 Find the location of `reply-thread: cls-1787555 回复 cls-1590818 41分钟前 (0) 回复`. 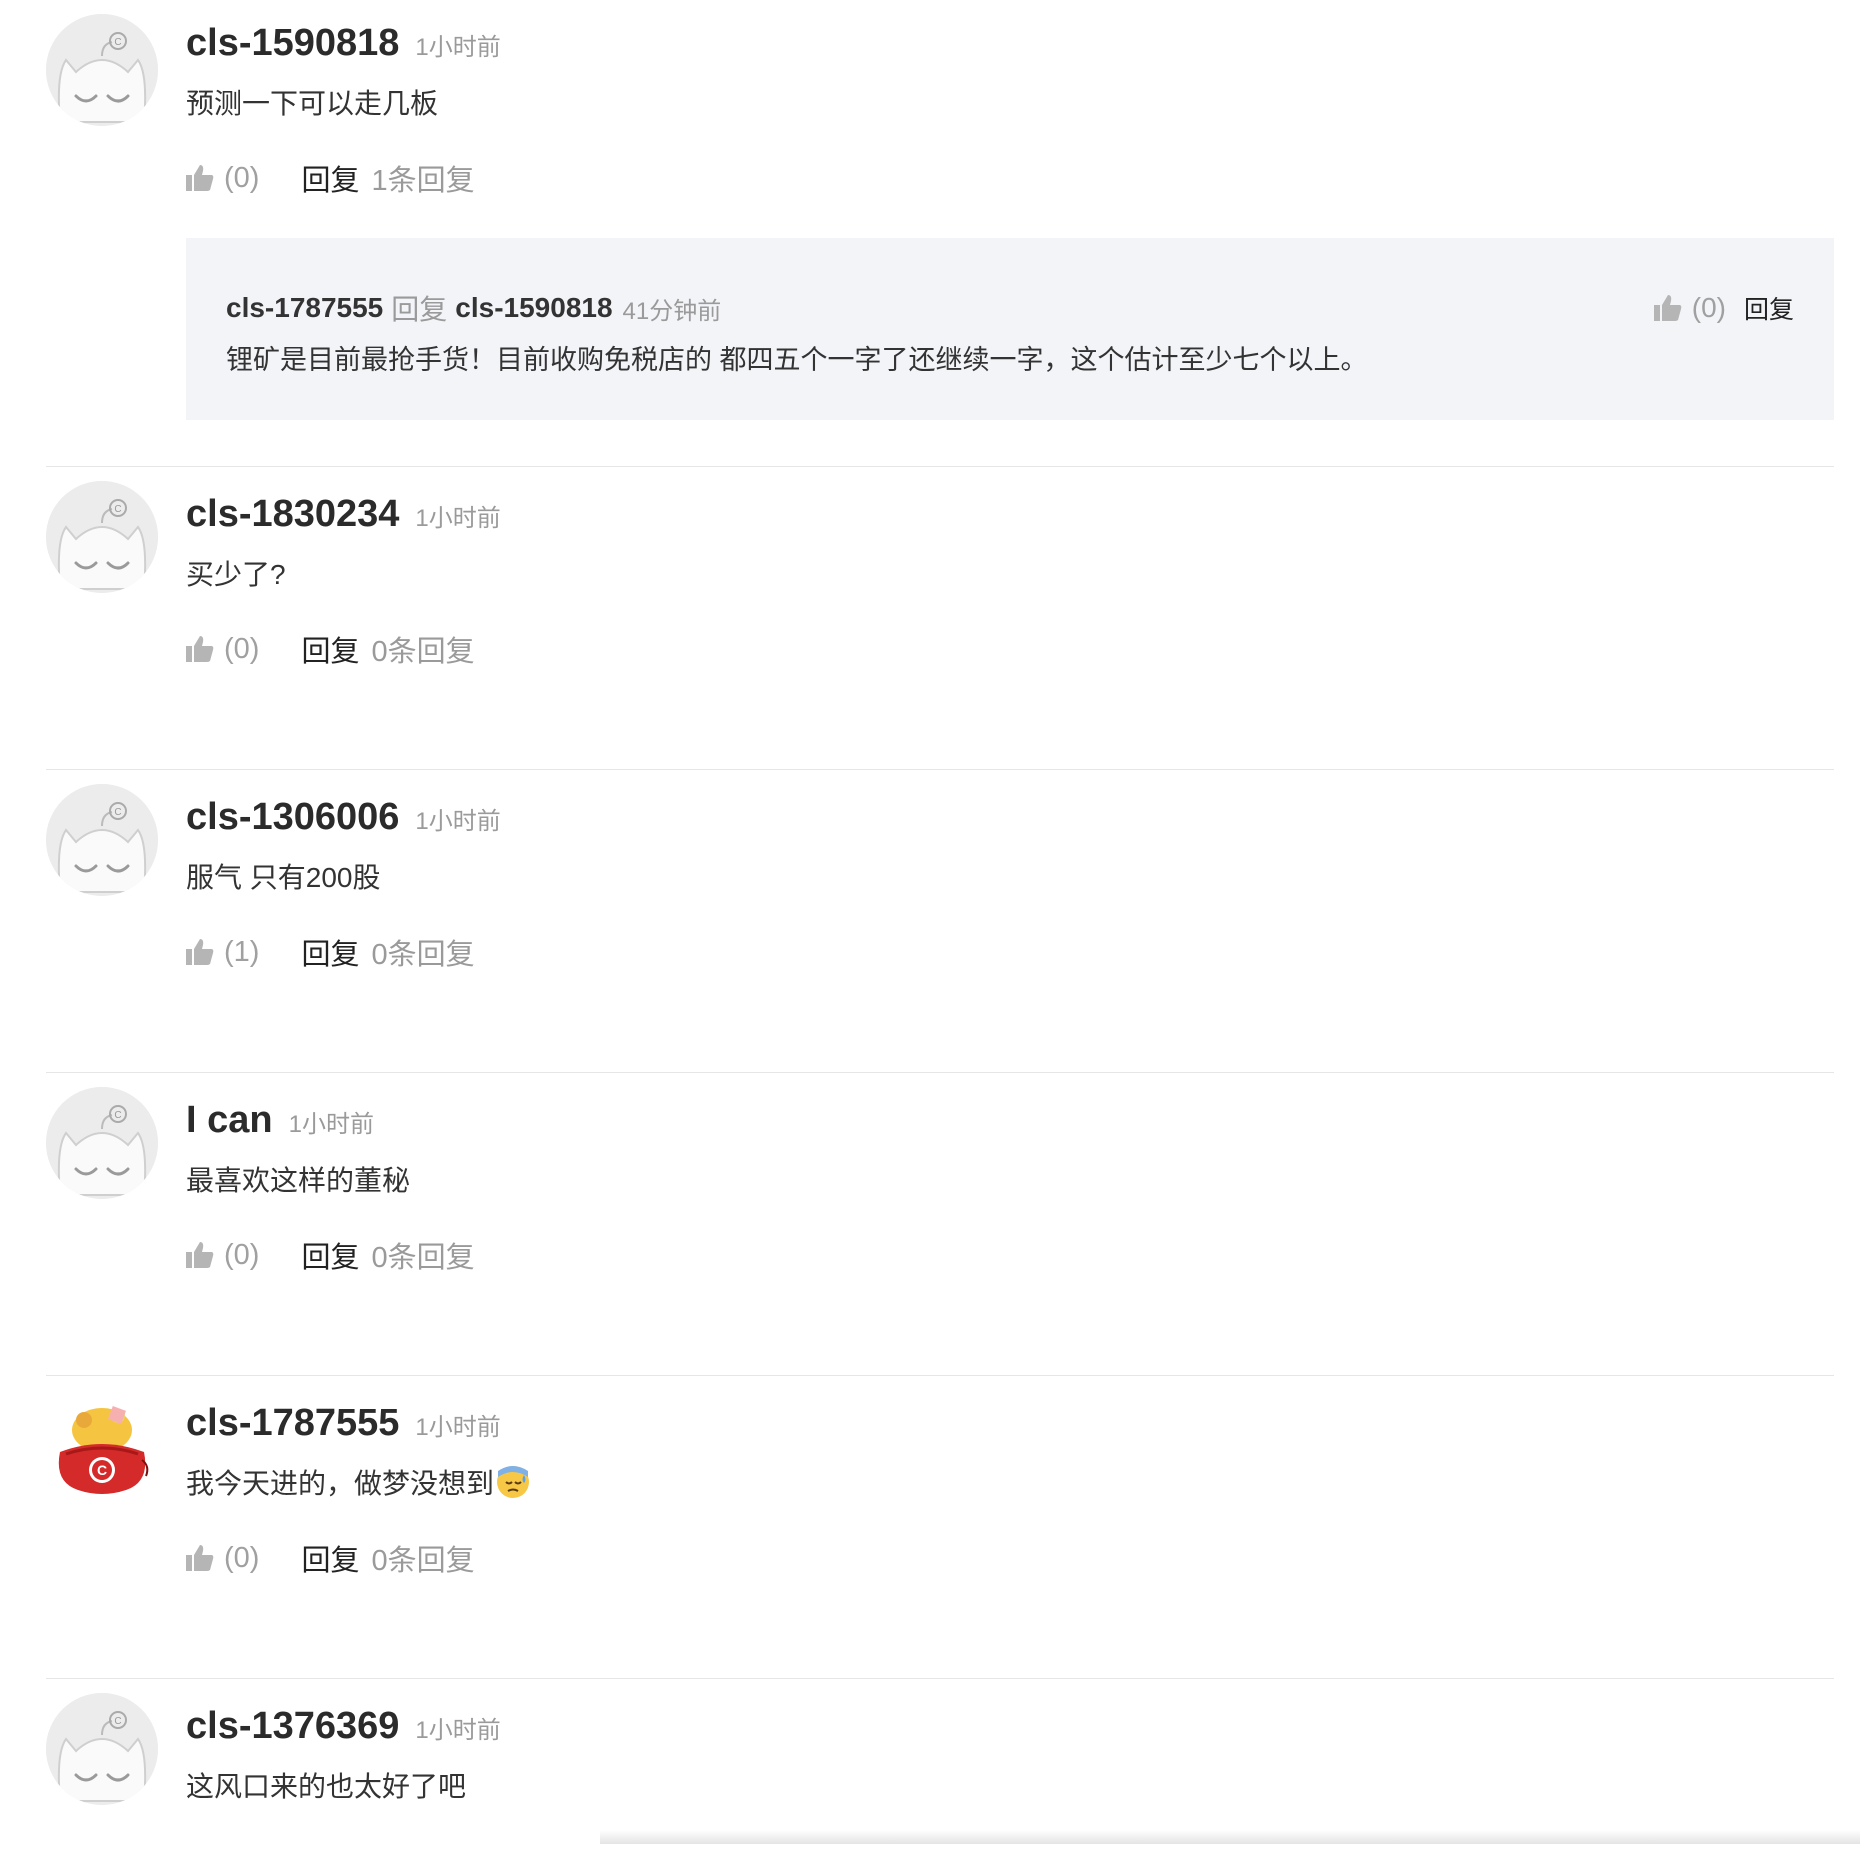

reply-thread: cls-1787555 回复 cls-1590818 41分钟前 (0) 回复 is located at coordinates (1010, 329).